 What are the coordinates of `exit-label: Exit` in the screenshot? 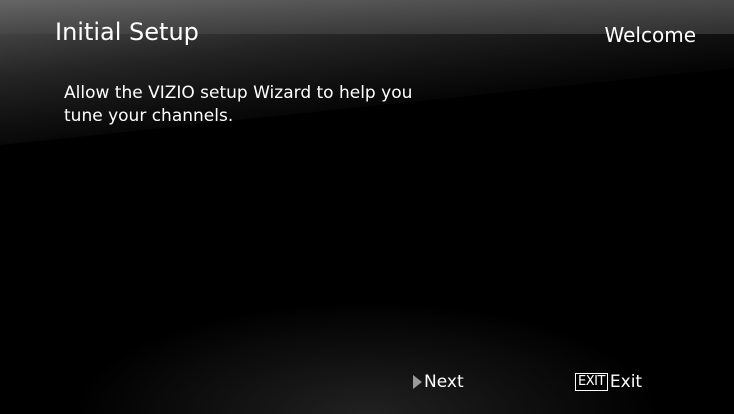 It's located at (626, 382).